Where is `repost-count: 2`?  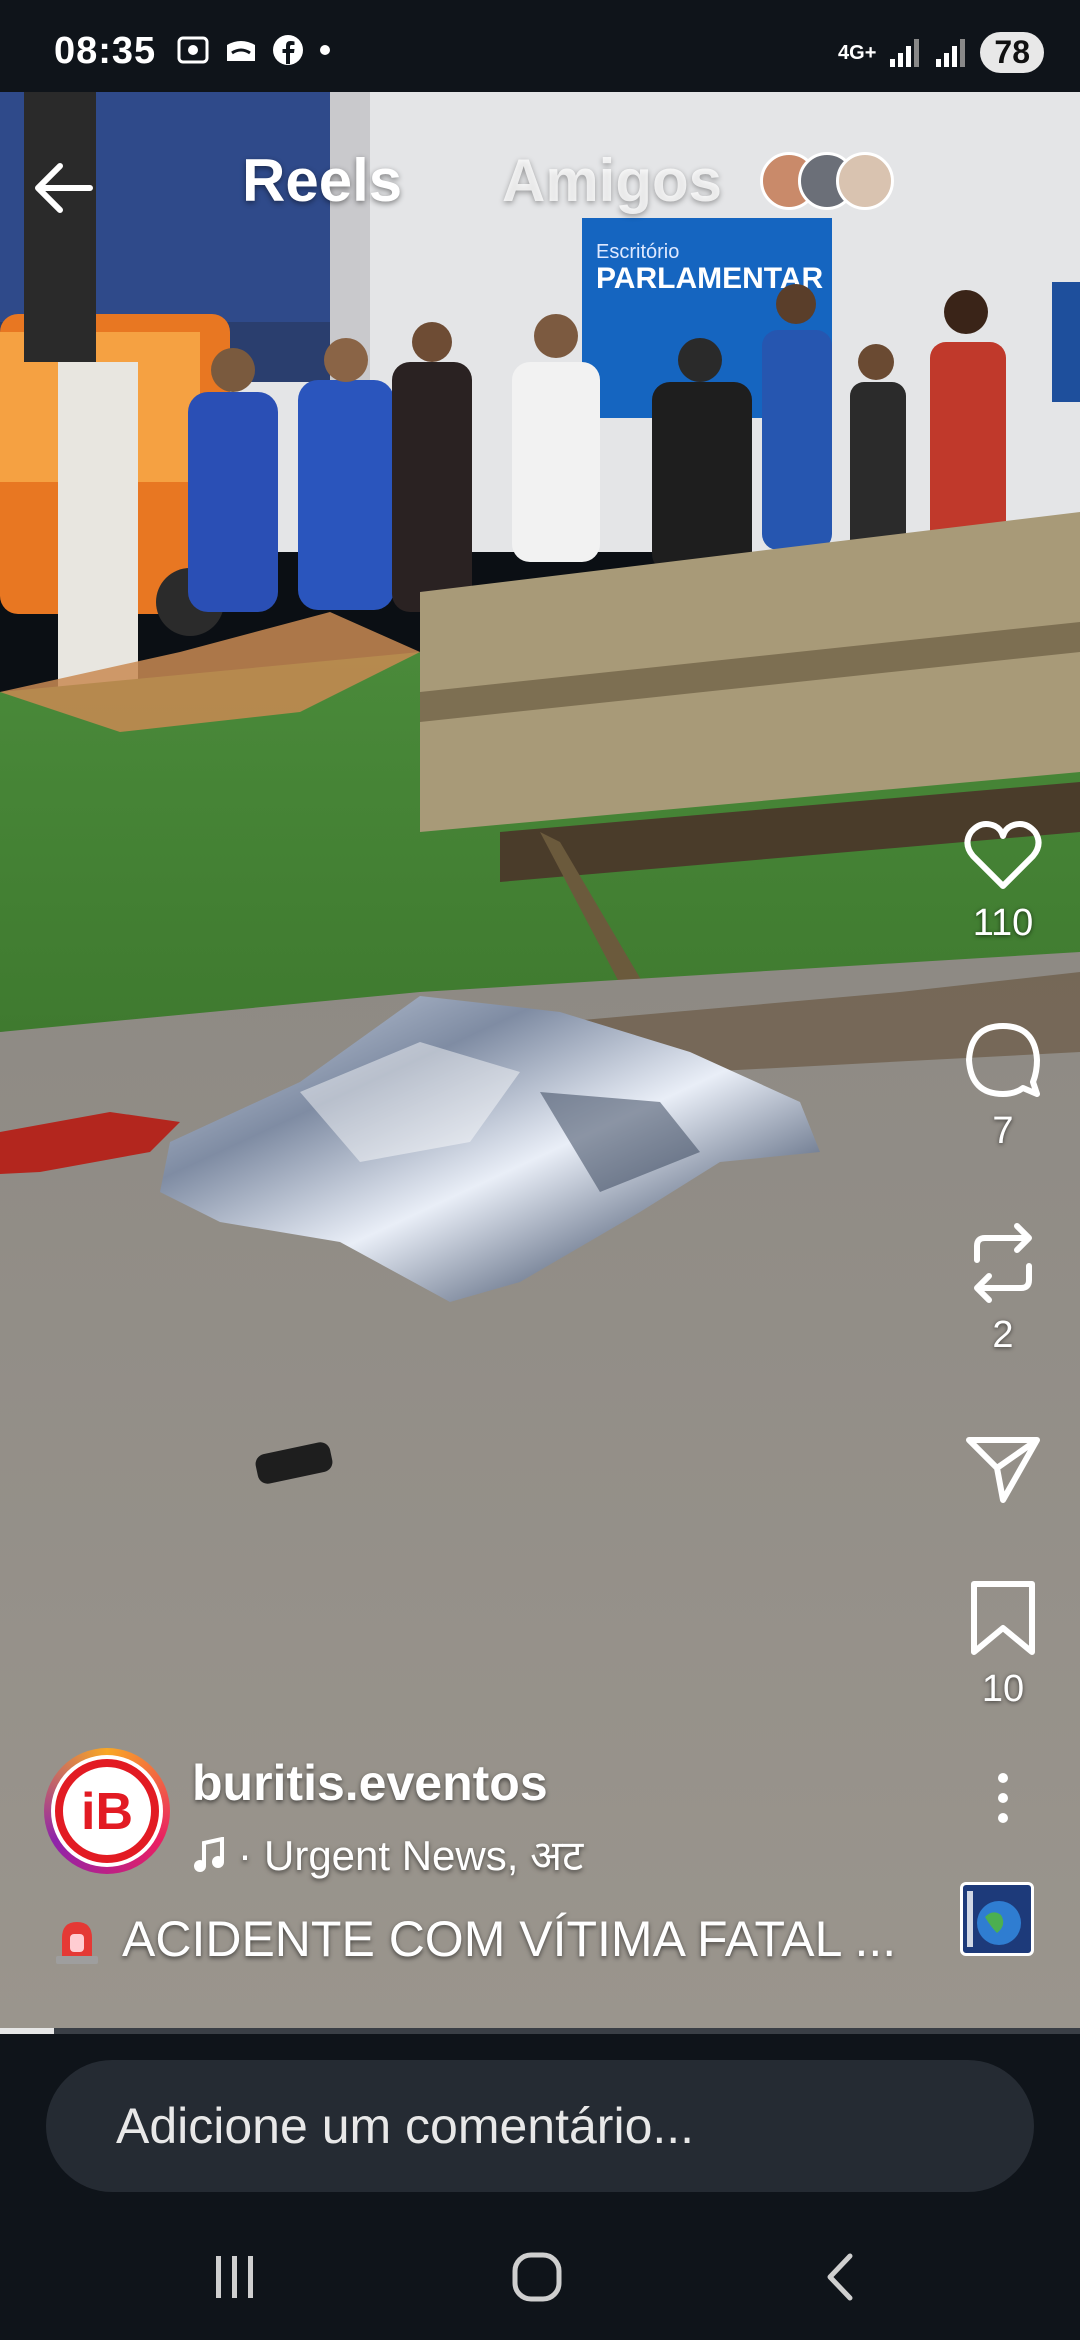 repost-count: 2 is located at coordinates (1003, 1335).